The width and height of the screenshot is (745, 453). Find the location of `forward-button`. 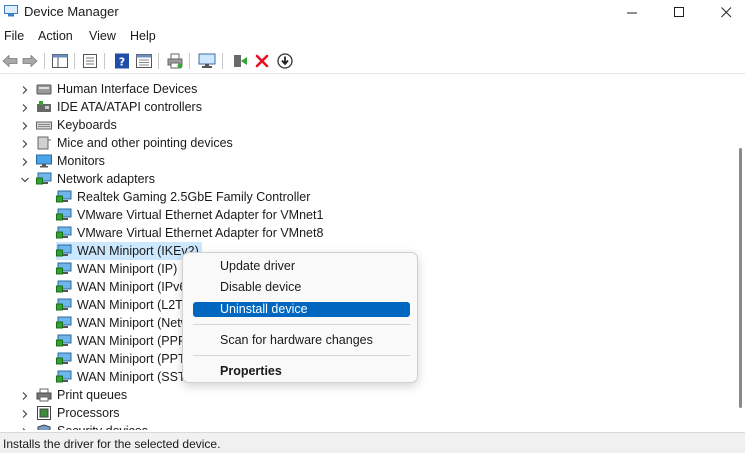

forward-button is located at coordinates (30, 61).